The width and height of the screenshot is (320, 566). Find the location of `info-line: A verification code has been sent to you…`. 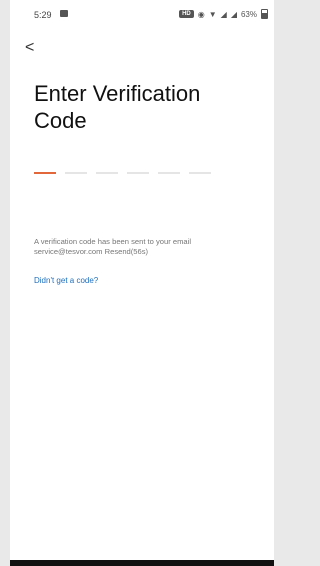

info-line: A verification code has been sent to you… is located at coordinates (113, 241).